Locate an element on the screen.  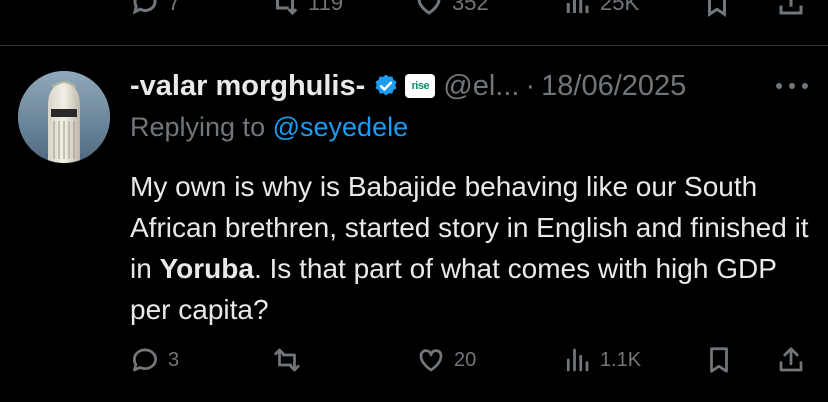
verified-badge-icon is located at coordinates (386, 85).